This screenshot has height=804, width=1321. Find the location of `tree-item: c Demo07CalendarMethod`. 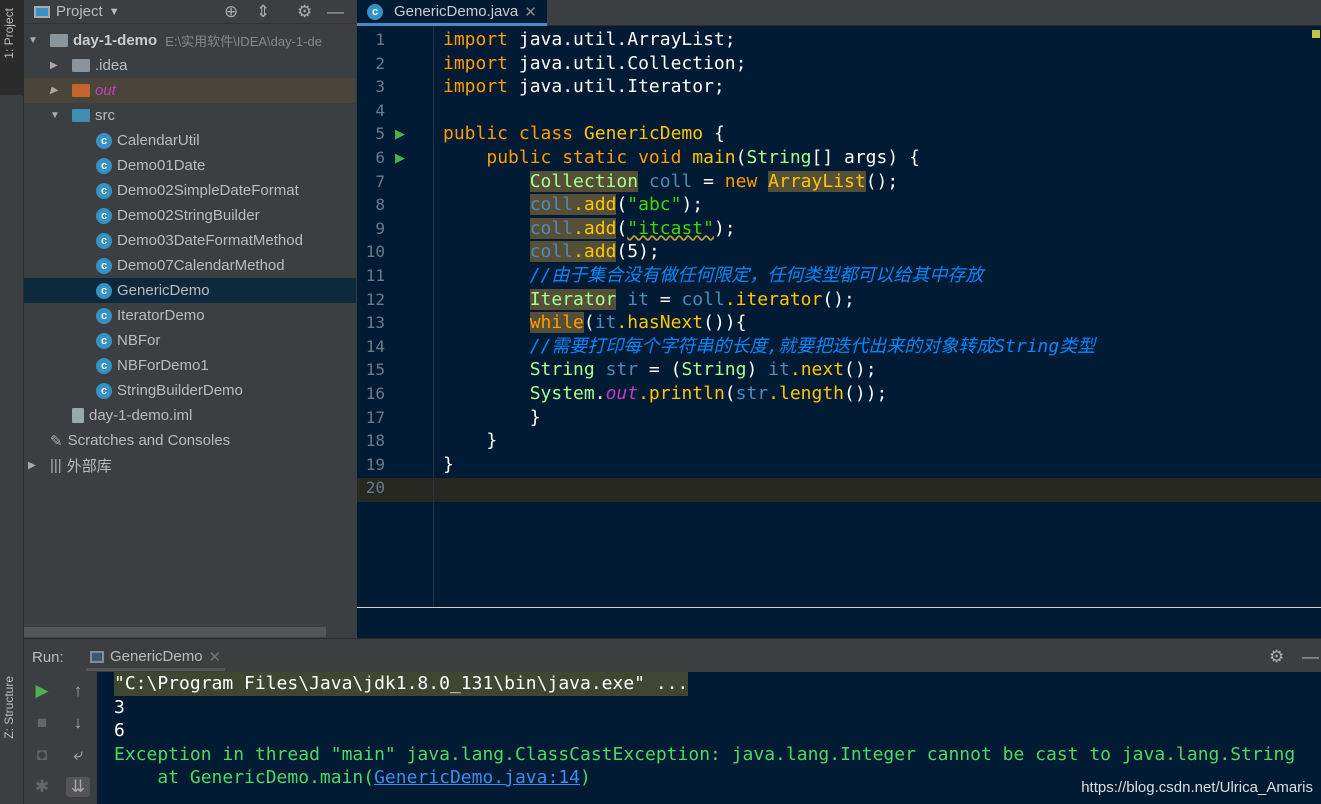

tree-item: c Demo07CalendarMethod is located at coordinates (190, 265).